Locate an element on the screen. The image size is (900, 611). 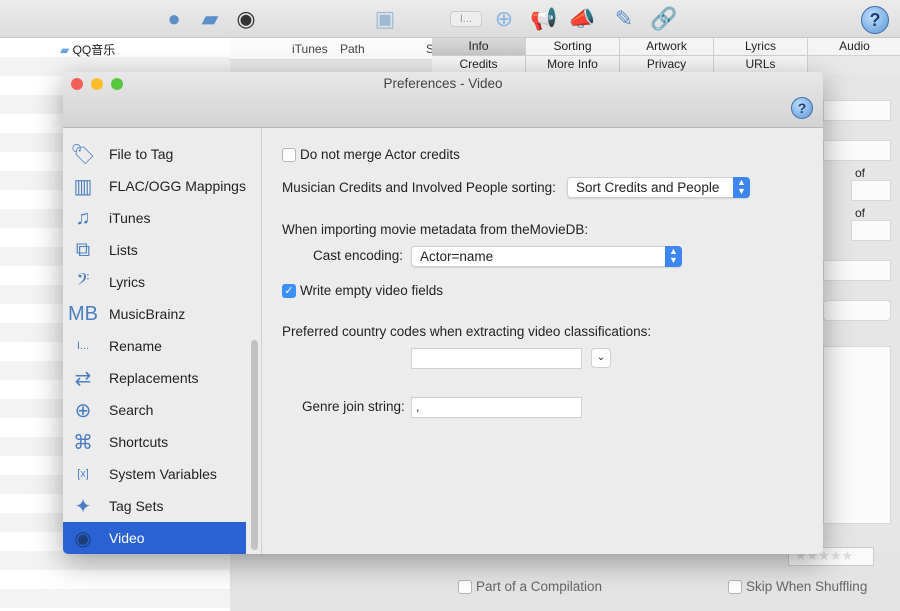
skip-shuffling-checkbox is located at coordinates (735, 587).